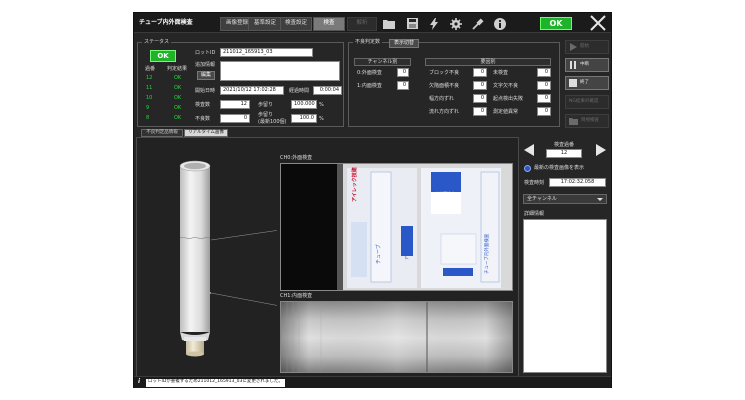 Image resolution: width=745 pixels, height=400 pixels. I want to click on inspect-count-field: 12, so click(235, 104).